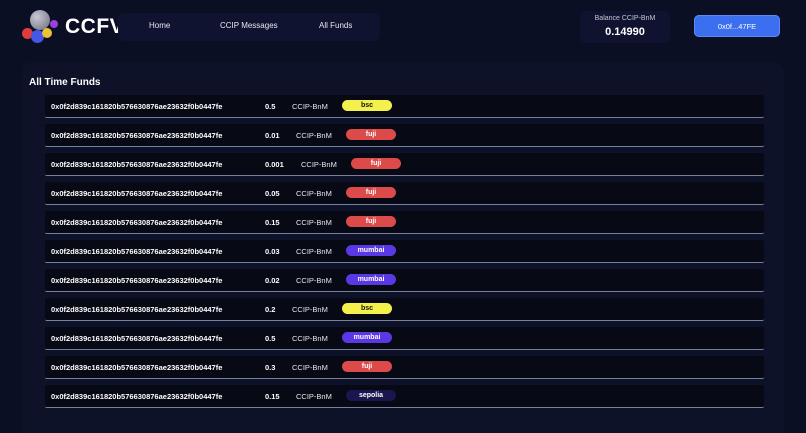 The height and width of the screenshot is (433, 806). I want to click on fund-amount: 0.001, so click(274, 164).